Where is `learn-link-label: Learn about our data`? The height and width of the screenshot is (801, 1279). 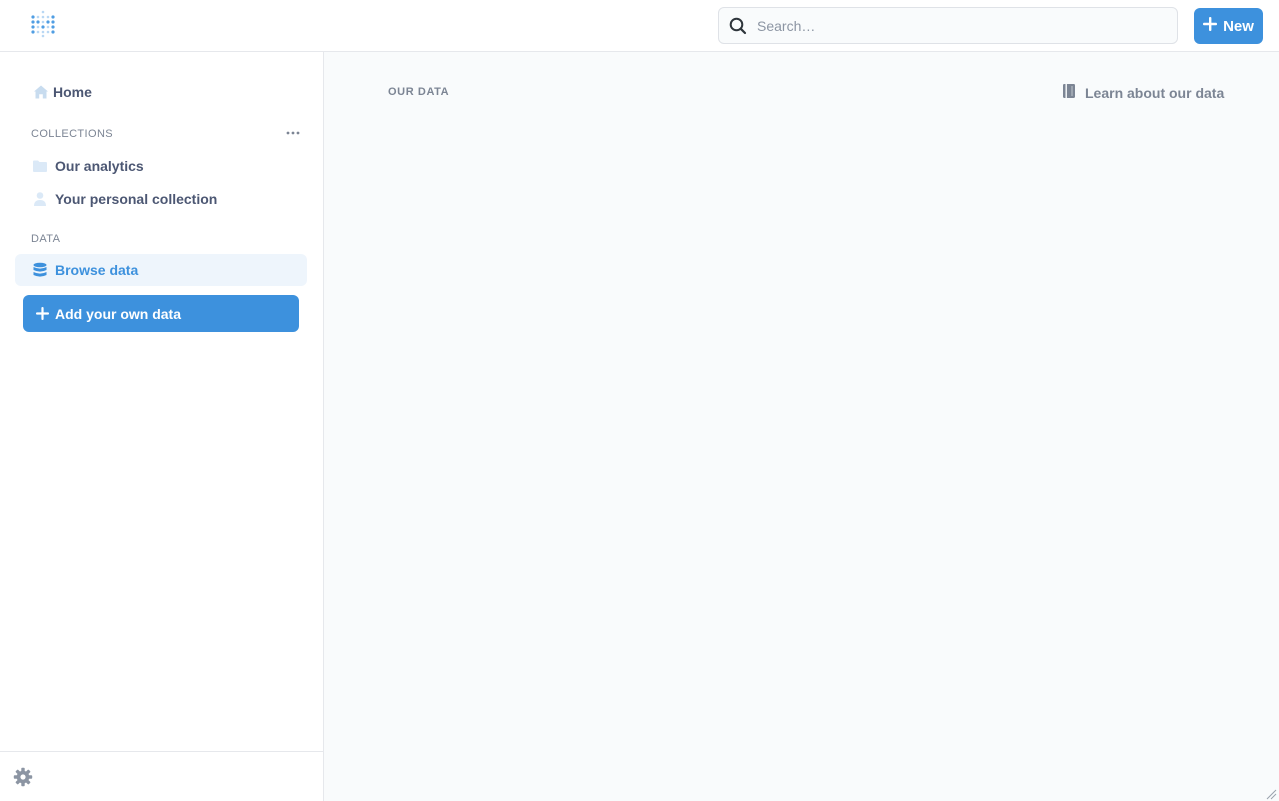 learn-link-label: Learn about our data is located at coordinates (1155, 93).